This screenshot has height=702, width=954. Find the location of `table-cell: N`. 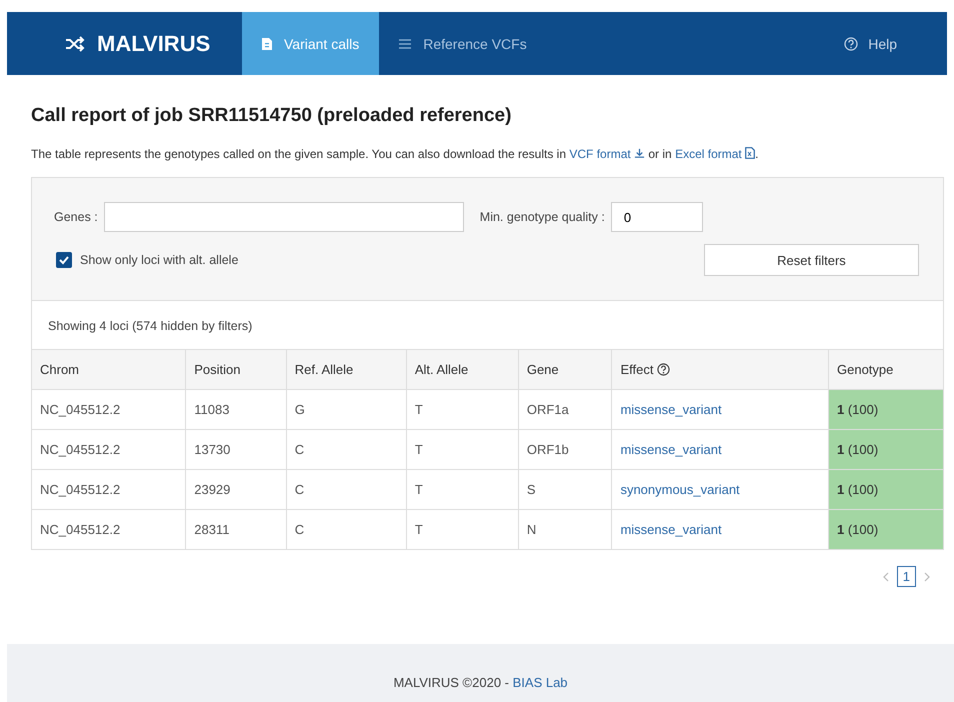

table-cell: N is located at coordinates (531, 529).